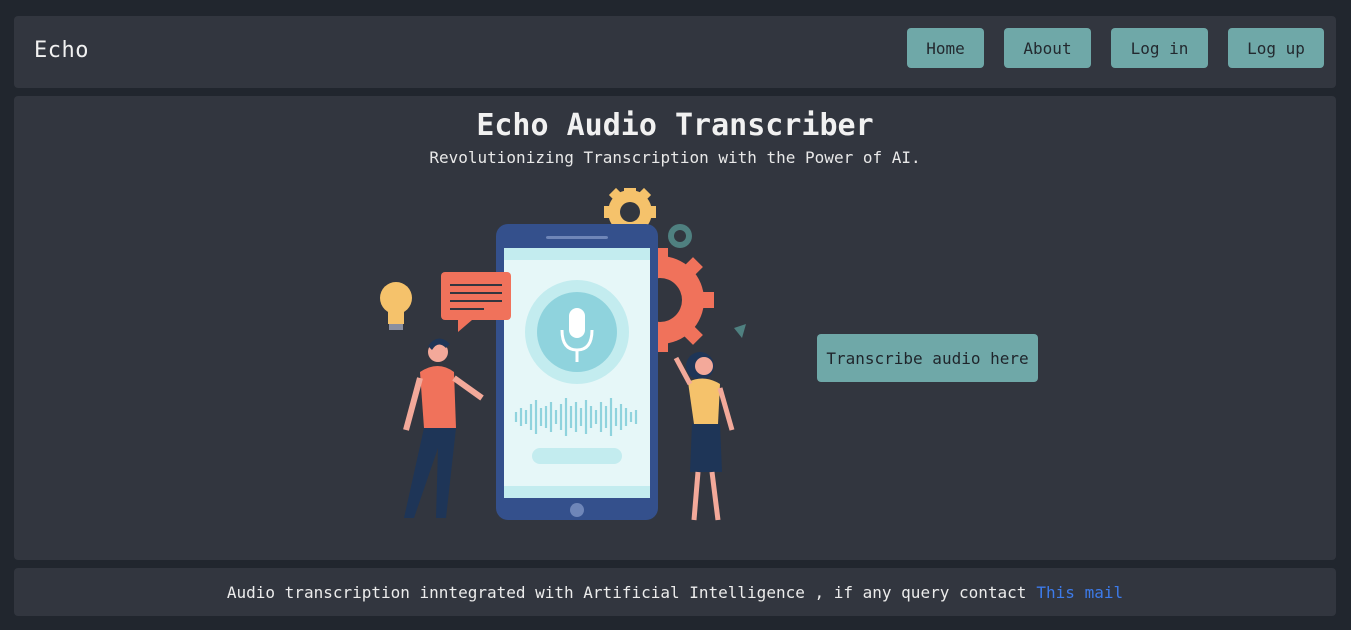 This screenshot has height=630, width=1351. I want to click on nav-login-button: Log in, so click(1159, 48).